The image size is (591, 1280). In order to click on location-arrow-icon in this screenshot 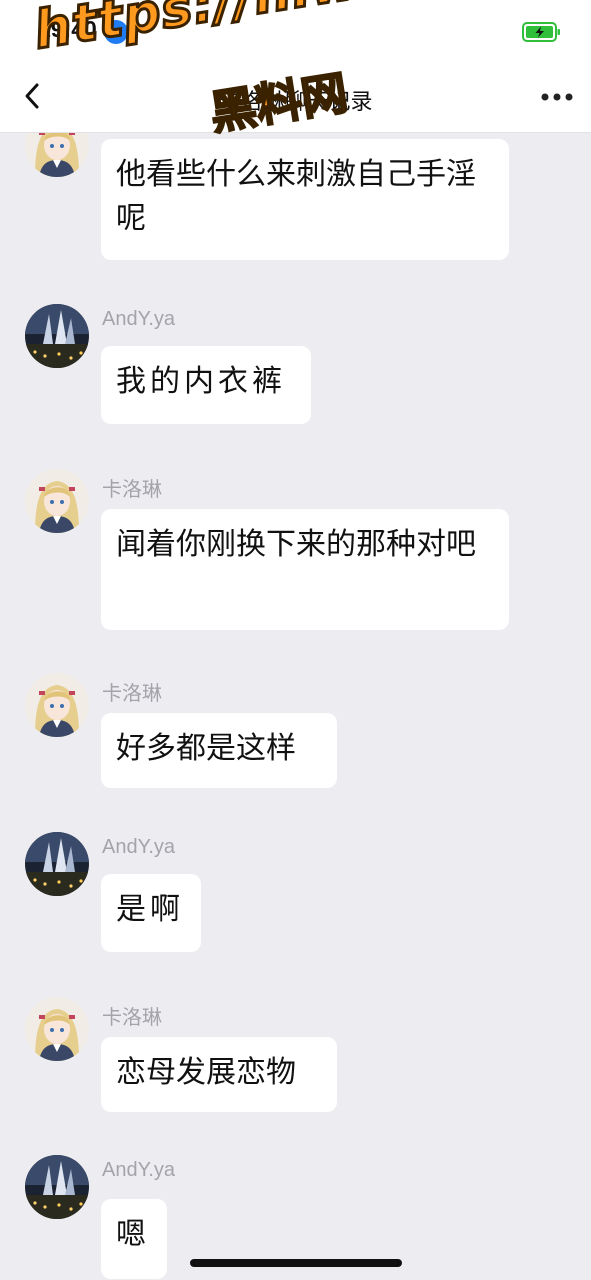, I will do `click(116, 32)`.